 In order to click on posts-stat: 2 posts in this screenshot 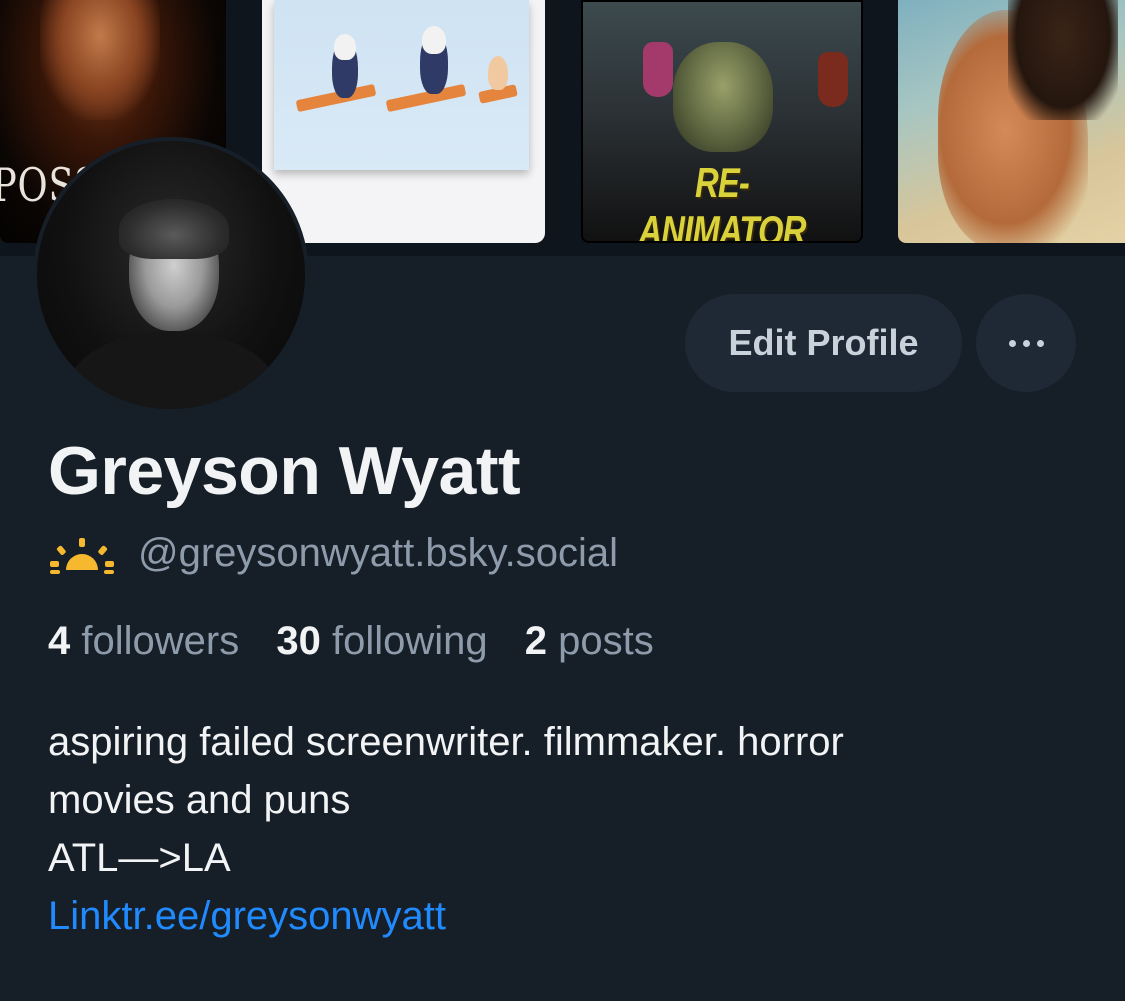, I will do `click(589, 641)`.